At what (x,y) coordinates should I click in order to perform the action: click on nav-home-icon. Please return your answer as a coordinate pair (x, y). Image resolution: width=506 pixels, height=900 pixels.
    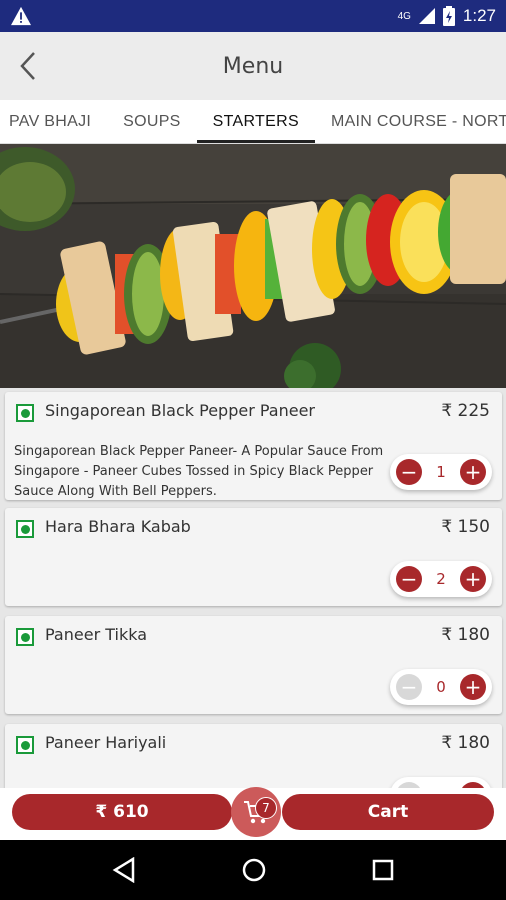
    Looking at the image, I should click on (254, 870).